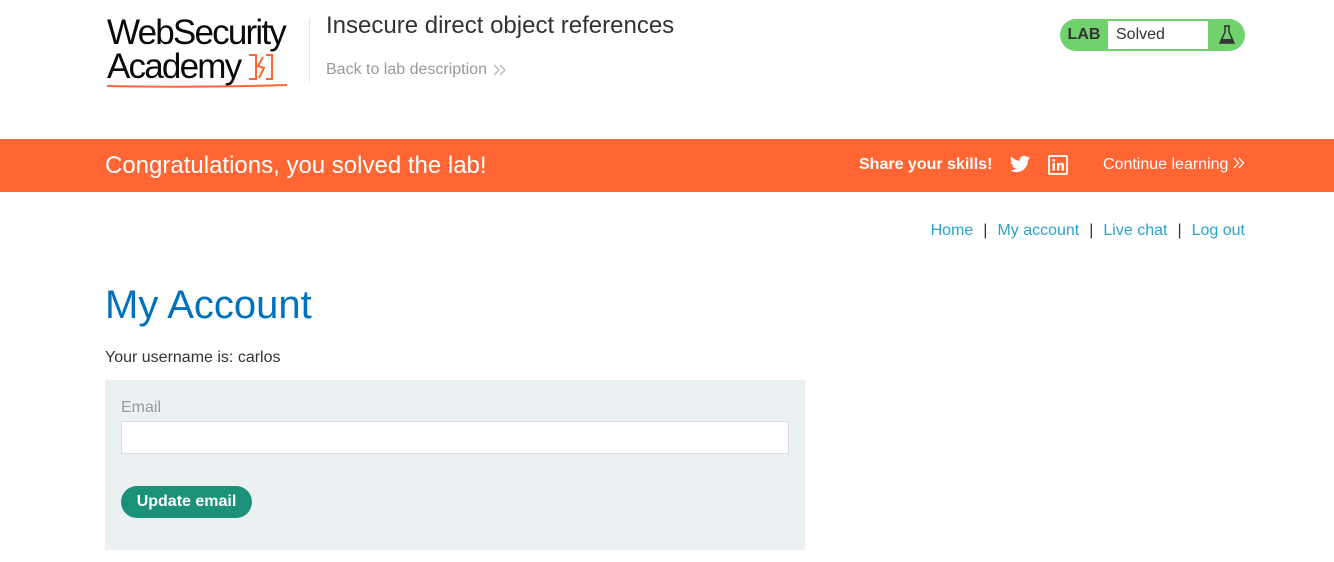 Image resolution: width=1334 pixels, height=562 pixels. I want to click on nav-live-chat-link: Live chat, so click(1135, 231).